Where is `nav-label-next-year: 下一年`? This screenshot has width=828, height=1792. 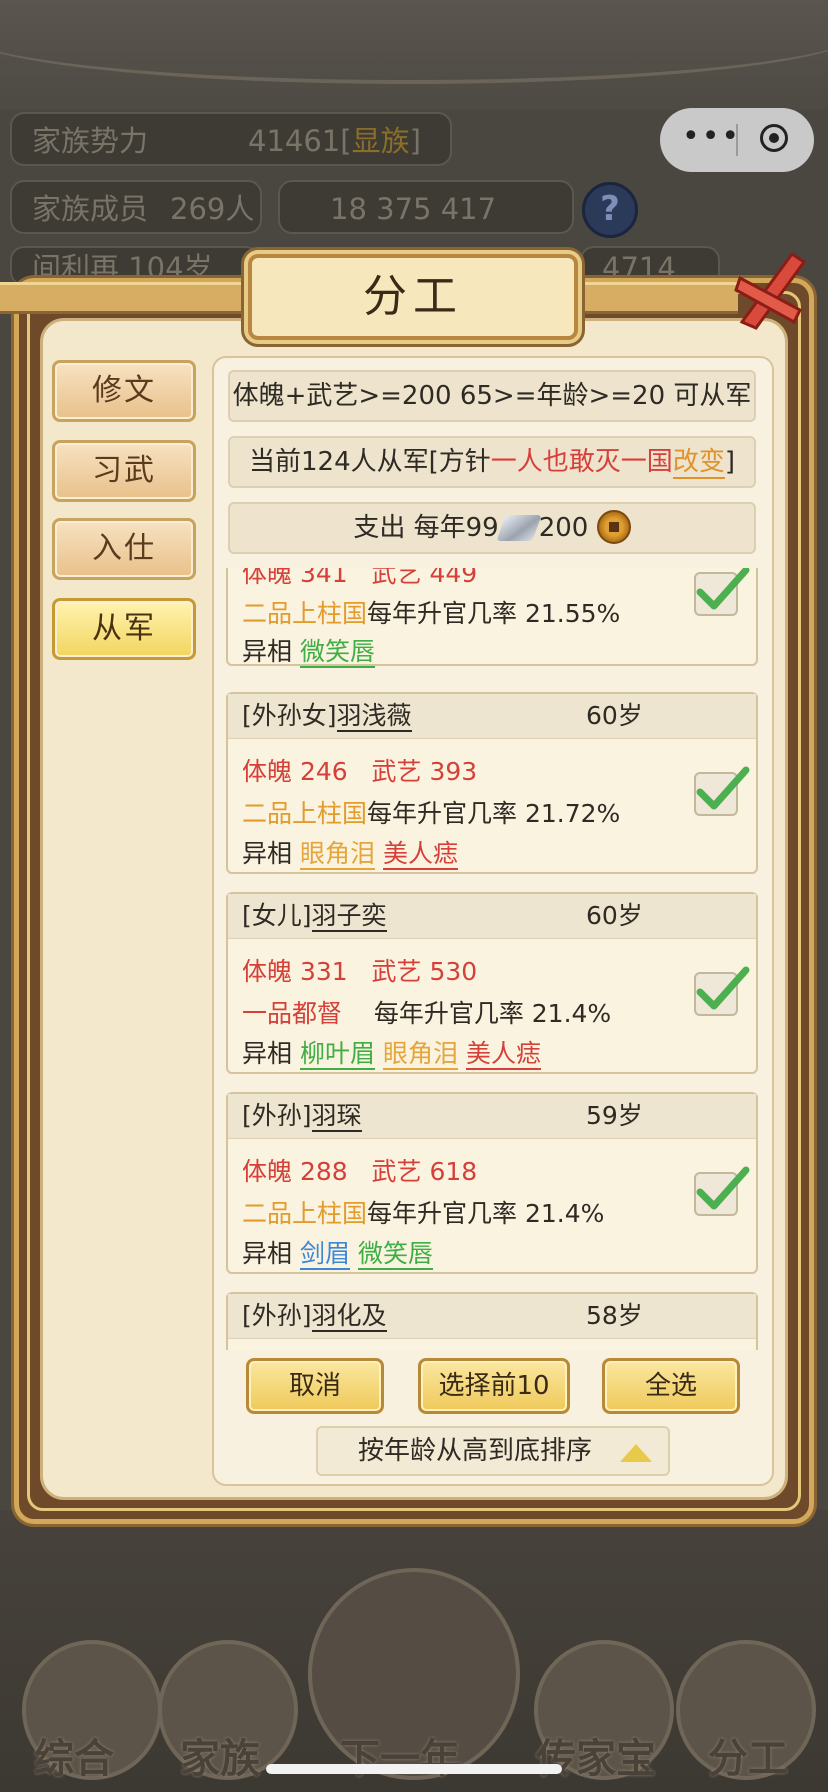 nav-label-next-year: 下一年 is located at coordinates (400, 1755).